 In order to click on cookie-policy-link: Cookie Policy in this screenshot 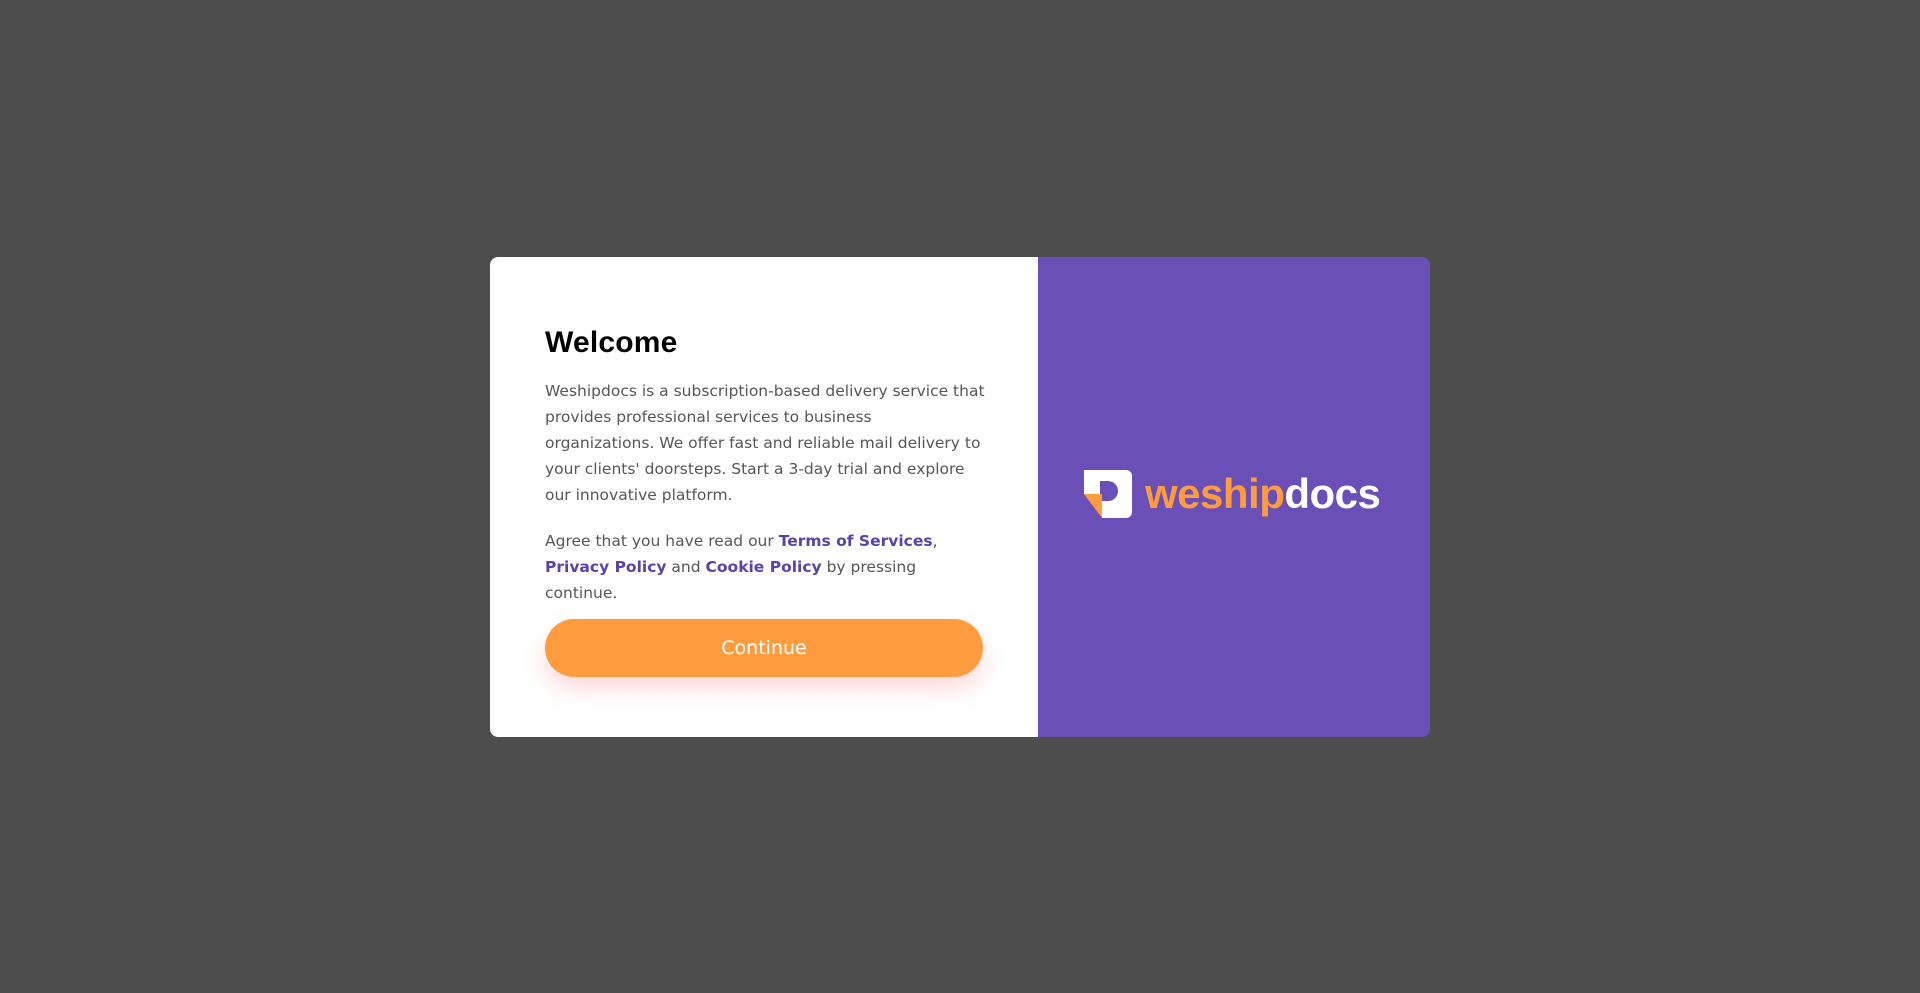, I will do `click(764, 567)`.